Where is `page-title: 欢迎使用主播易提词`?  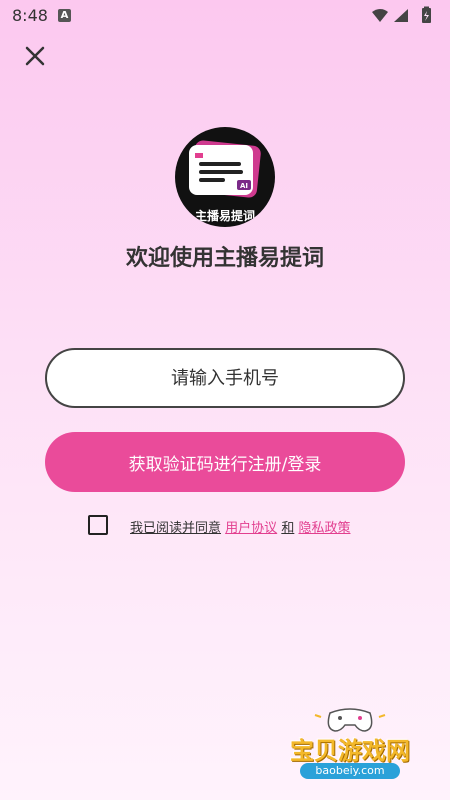 page-title: 欢迎使用主播易提词 is located at coordinates (224, 258).